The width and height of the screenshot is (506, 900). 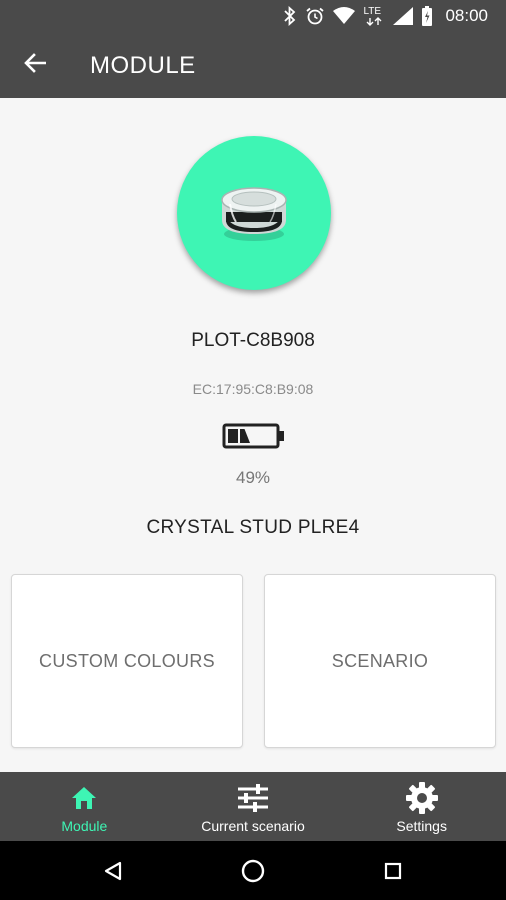 What do you see at coordinates (393, 871) in the screenshot?
I see `recents-square-icon` at bounding box center [393, 871].